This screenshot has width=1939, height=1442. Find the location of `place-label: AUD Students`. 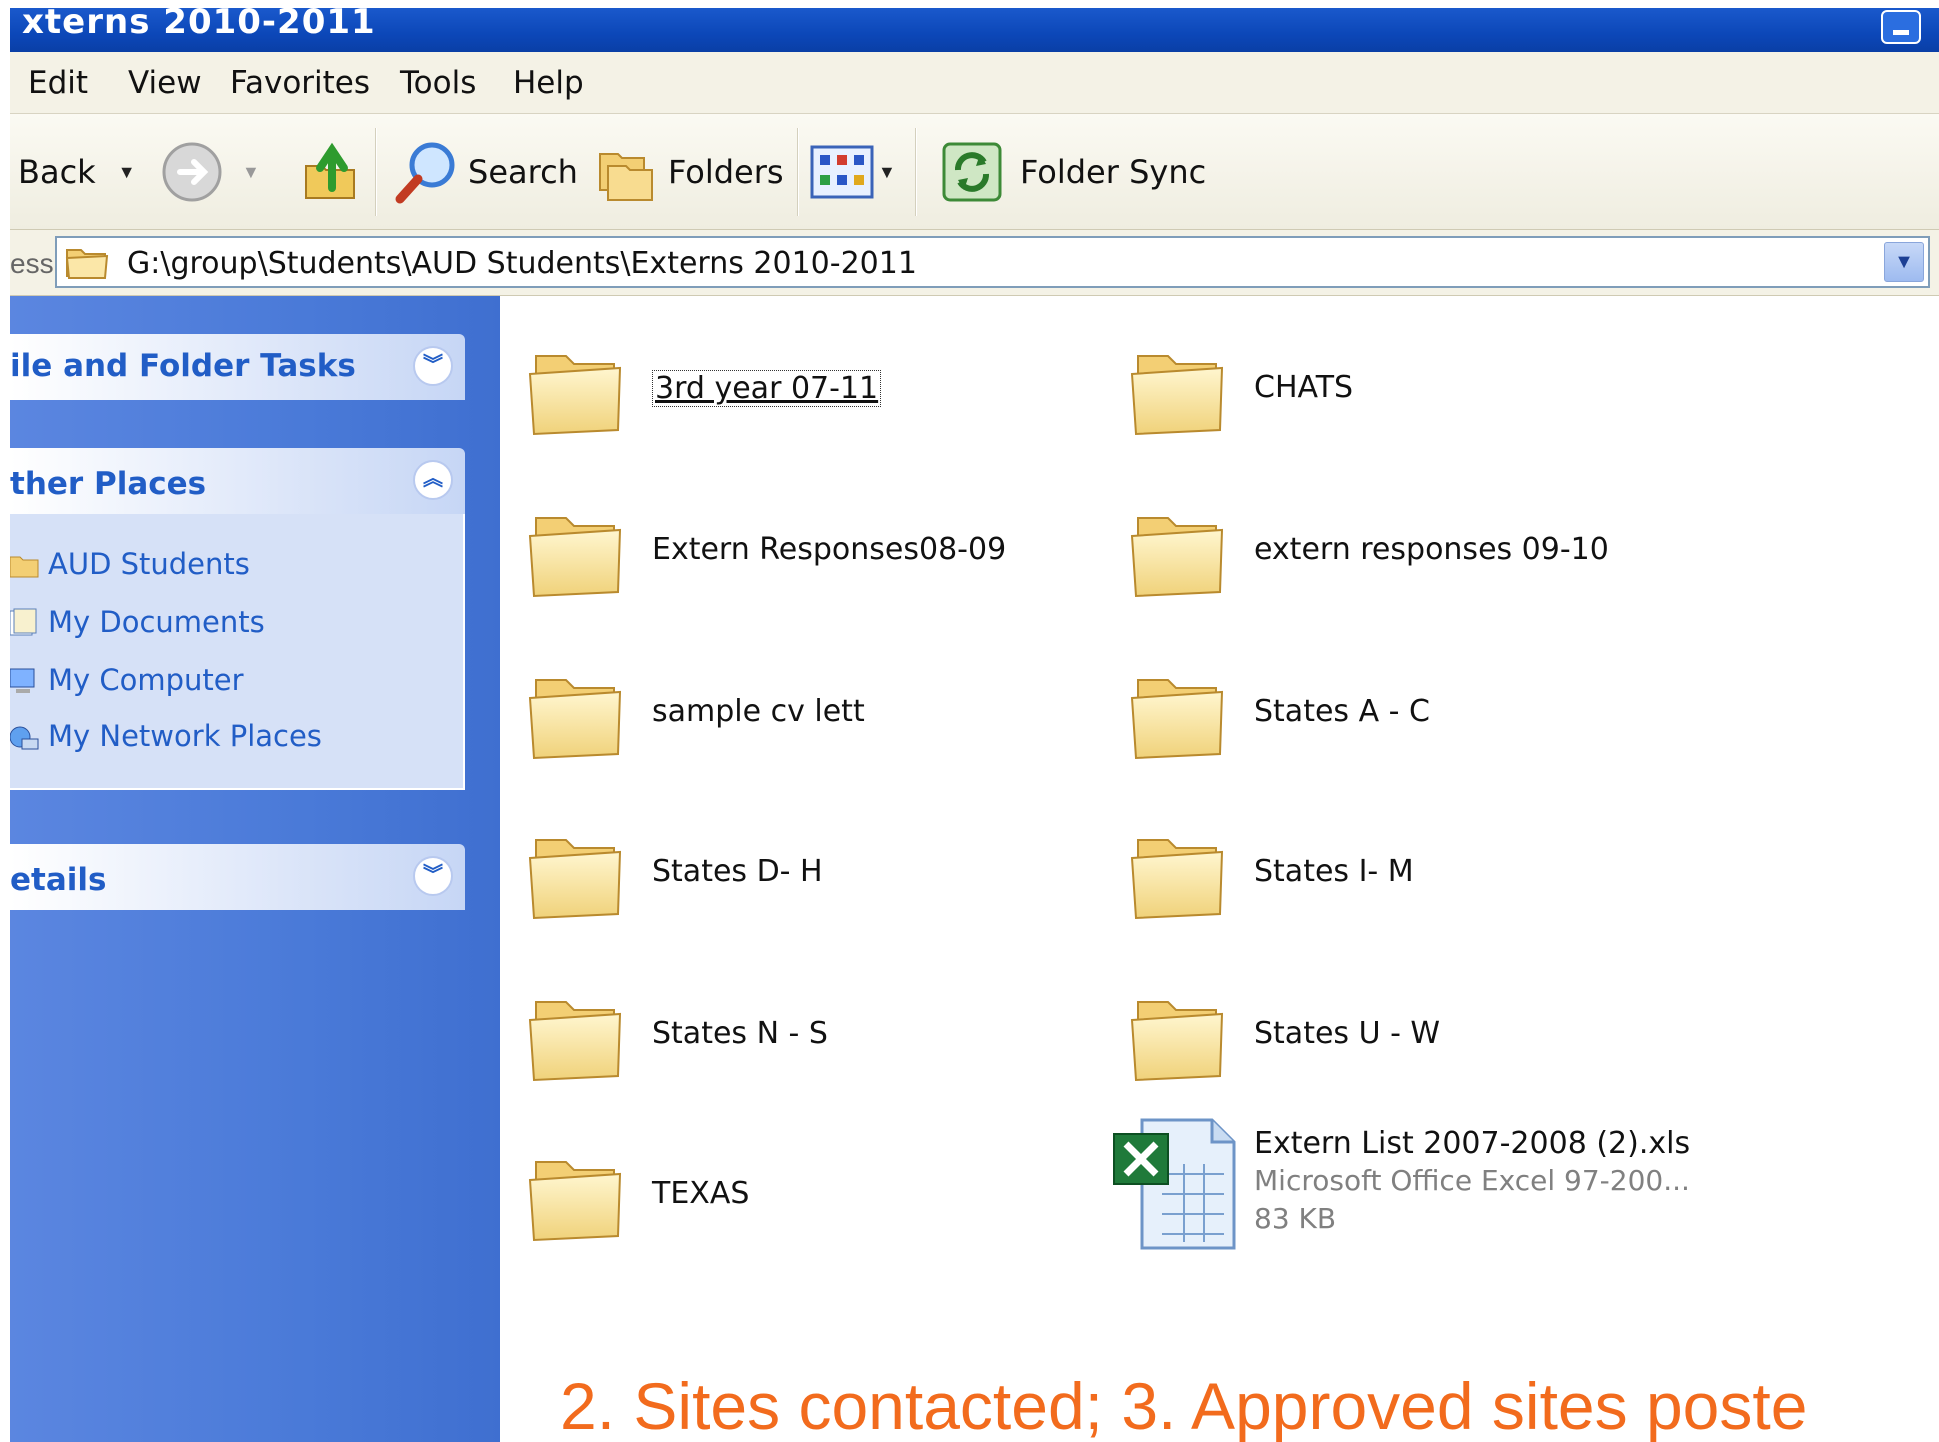

place-label: AUD Students is located at coordinates (149, 564).